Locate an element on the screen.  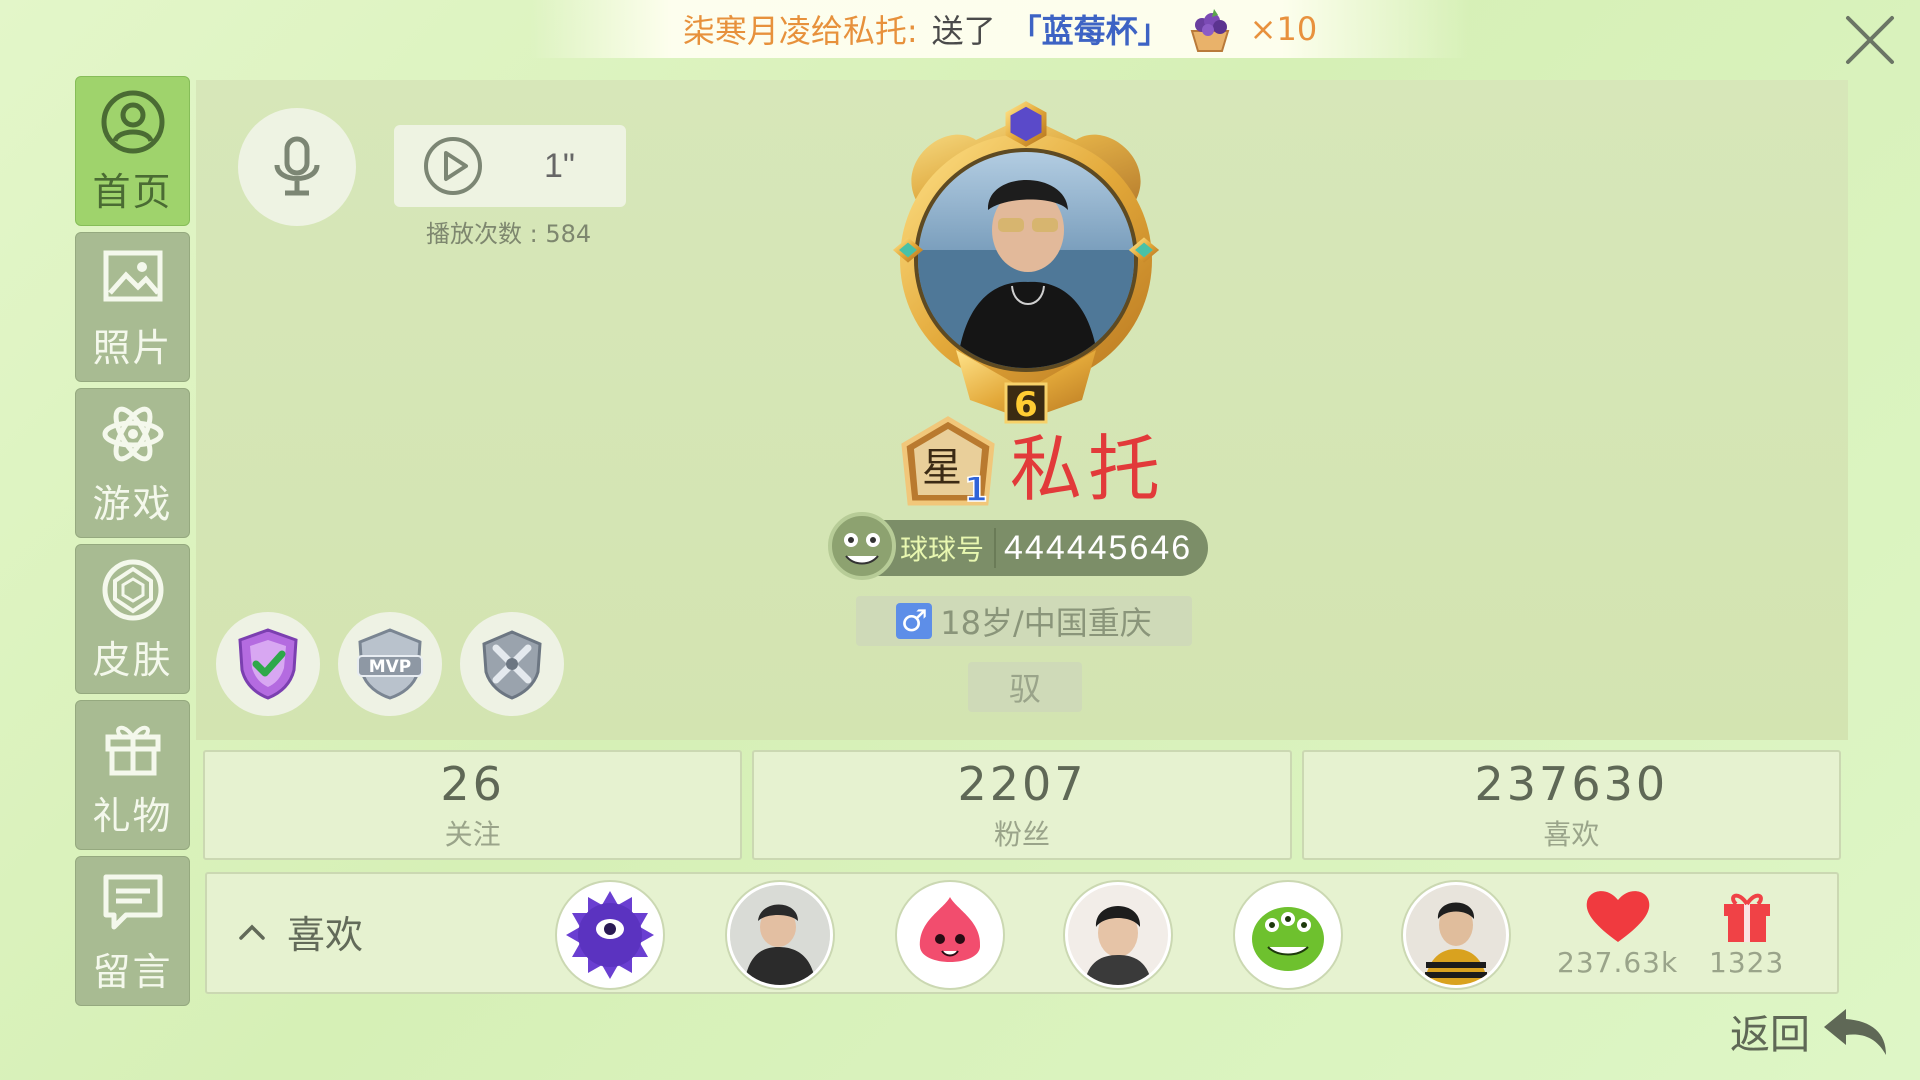
microphone-icon is located at coordinates (297, 166).